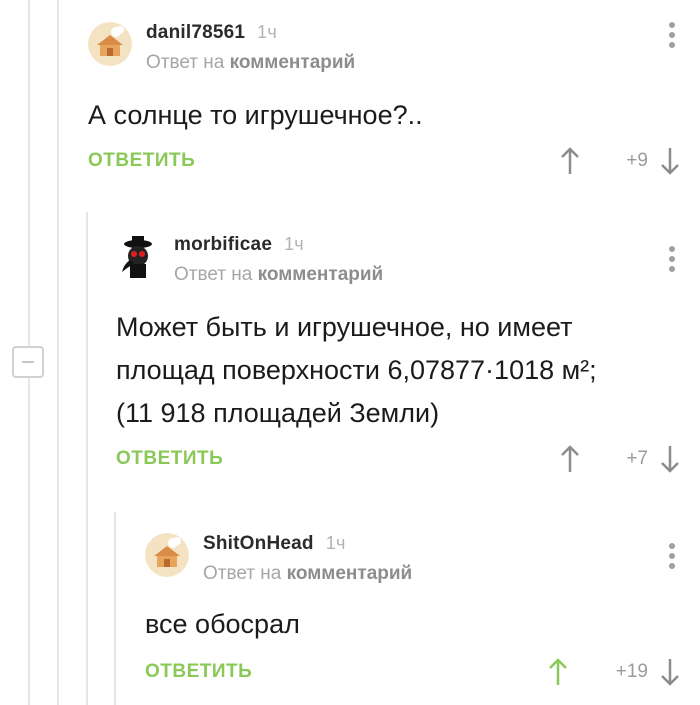 The width and height of the screenshot is (700, 705). What do you see at coordinates (28, 362) in the screenshot?
I see `collapse-thread-button` at bounding box center [28, 362].